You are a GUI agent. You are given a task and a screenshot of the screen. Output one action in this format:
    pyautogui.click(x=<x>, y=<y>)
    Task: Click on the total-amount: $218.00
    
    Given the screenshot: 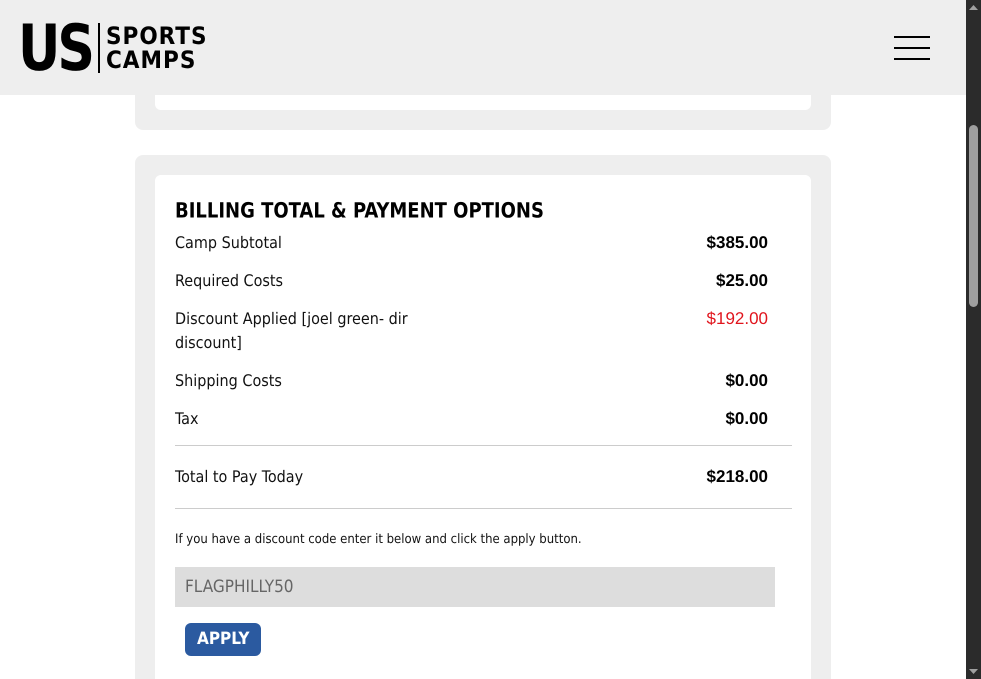 What is the action you would take?
    pyautogui.click(x=737, y=477)
    